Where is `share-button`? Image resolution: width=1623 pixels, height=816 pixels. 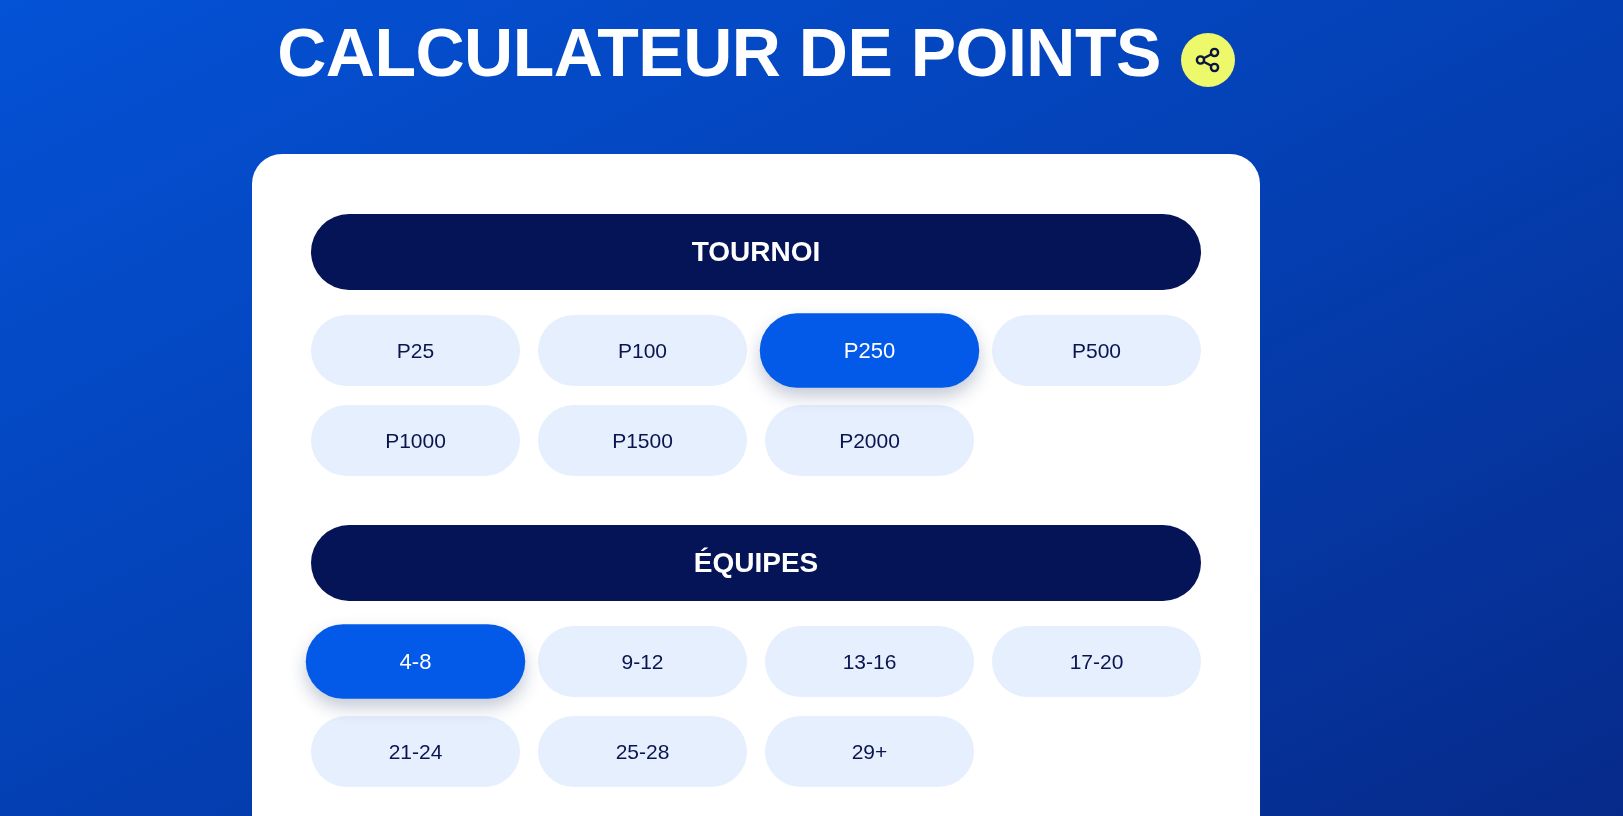 share-button is located at coordinates (1207, 60).